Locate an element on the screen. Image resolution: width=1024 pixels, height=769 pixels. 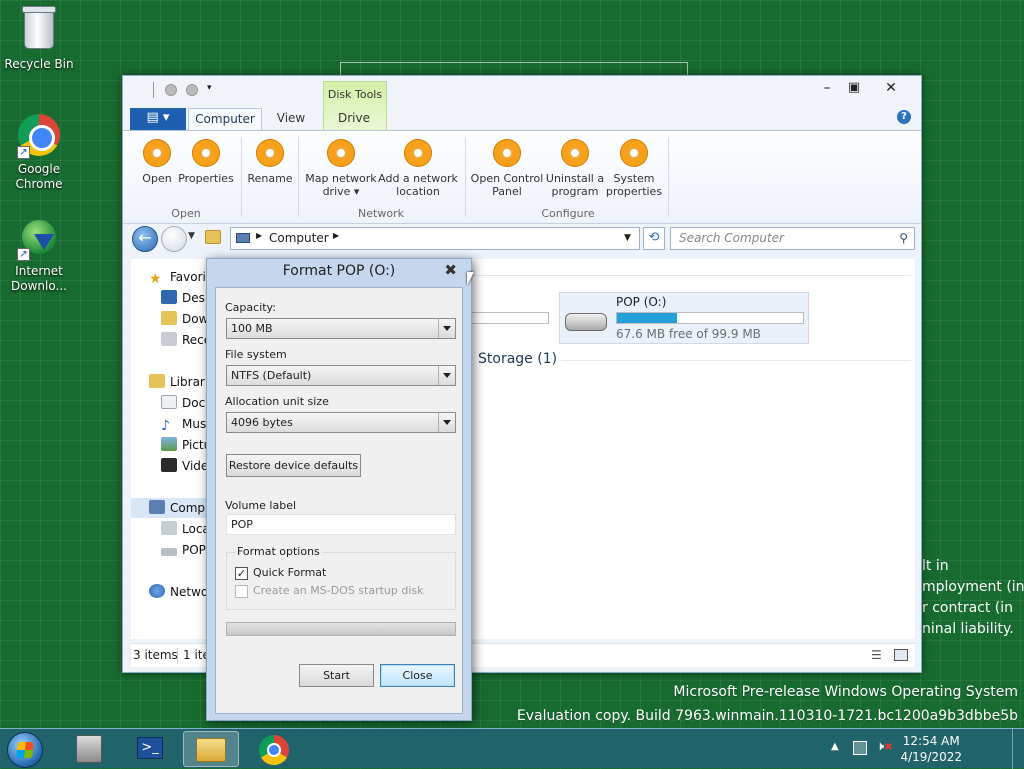
nav-local-disk: Loca is located at coordinates (185, 529).